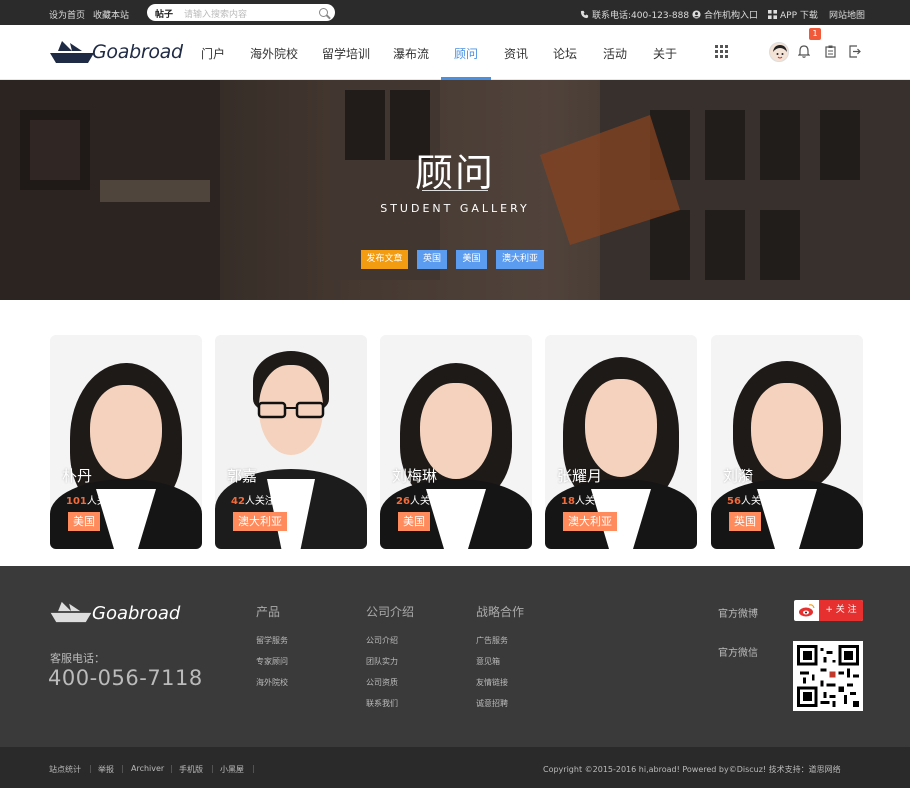 This screenshot has width=910, height=788. What do you see at coordinates (500, 612) in the screenshot?
I see `footer-col-partners-title: 战略合作` at bounding box center [500, 612].